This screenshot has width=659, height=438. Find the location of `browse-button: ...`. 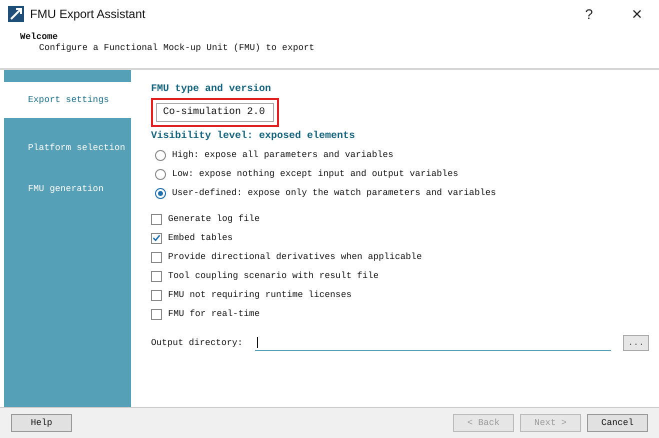

browse-button: ... is located at coordinates (636, 343).